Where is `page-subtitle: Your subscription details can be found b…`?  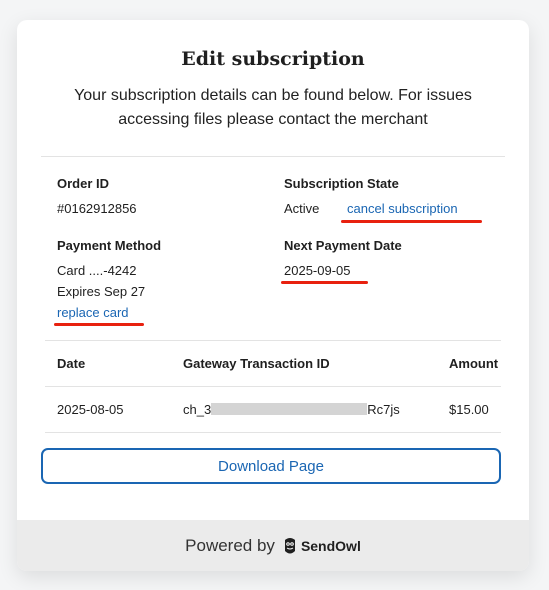
page-subtitle: Your subscription details can be found b… is located at coordinates (273, 107).